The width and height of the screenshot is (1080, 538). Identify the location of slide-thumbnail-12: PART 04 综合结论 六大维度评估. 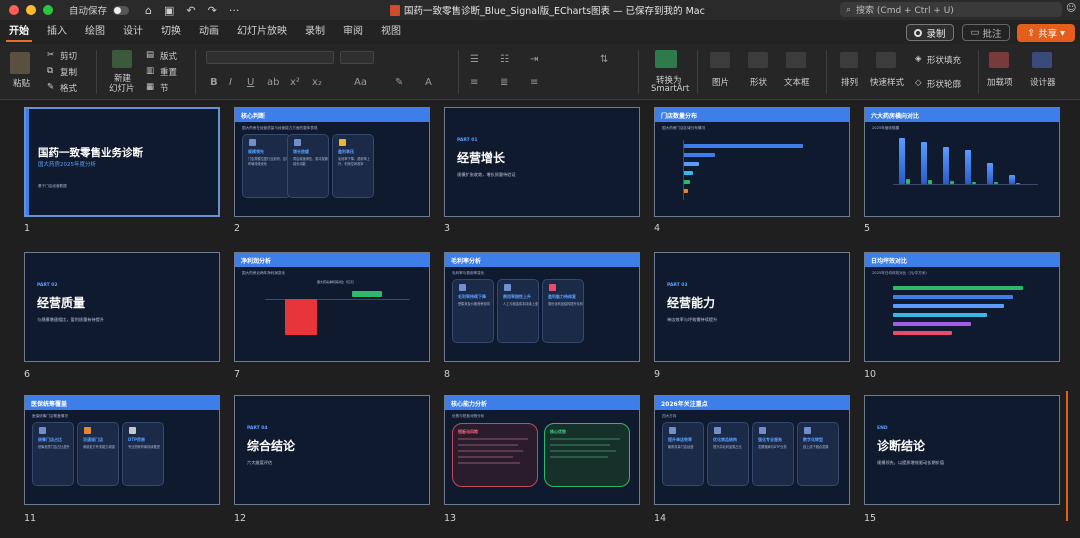
(332, 450).